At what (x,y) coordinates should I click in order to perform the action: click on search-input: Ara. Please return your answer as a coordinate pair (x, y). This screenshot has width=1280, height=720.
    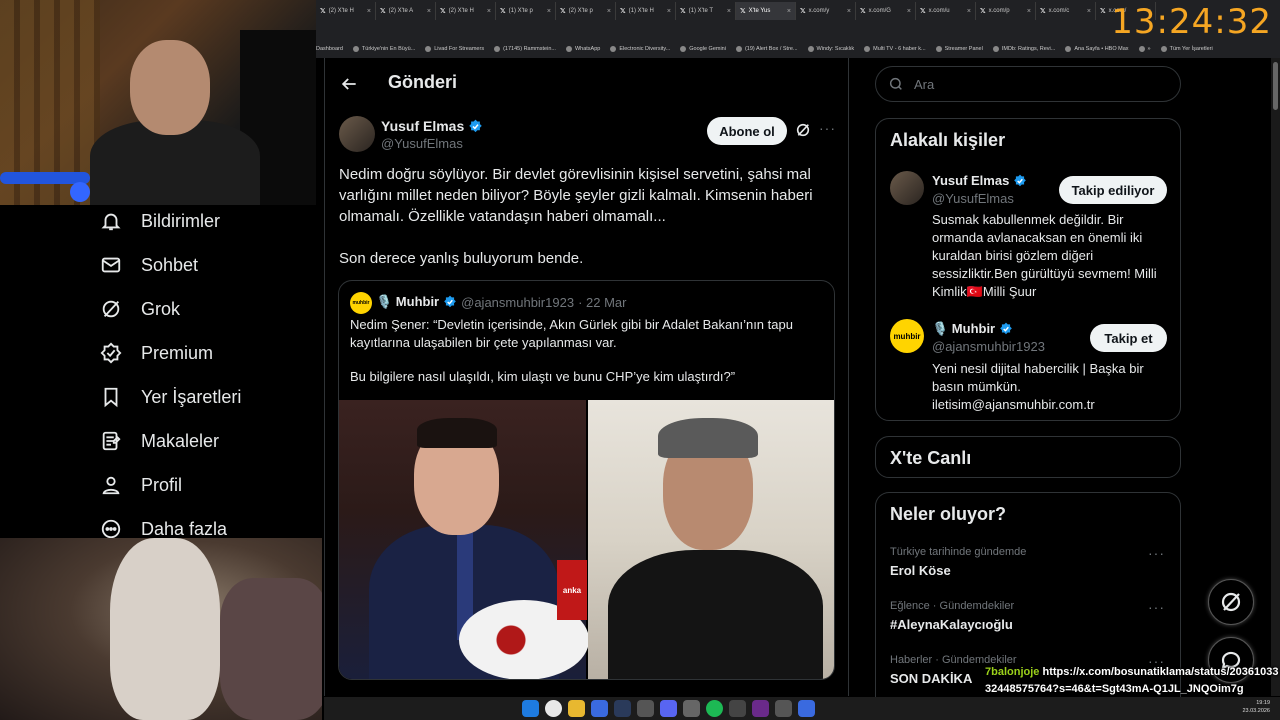
    Looking at the image, I should click on (1028, 84).